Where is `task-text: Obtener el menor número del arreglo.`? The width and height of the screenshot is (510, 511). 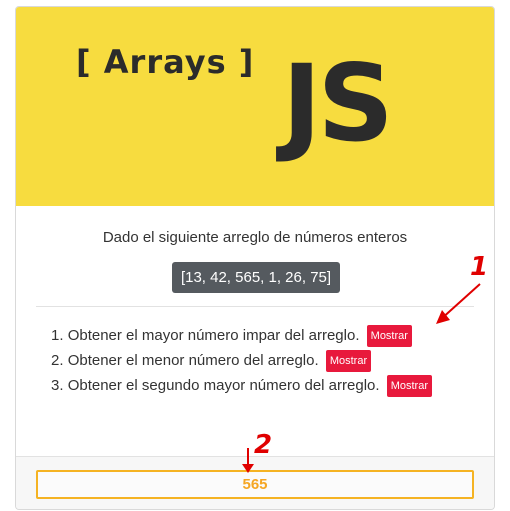
task-text: Obtener el menor número del arreglo. is located at coordinates (193, 360).